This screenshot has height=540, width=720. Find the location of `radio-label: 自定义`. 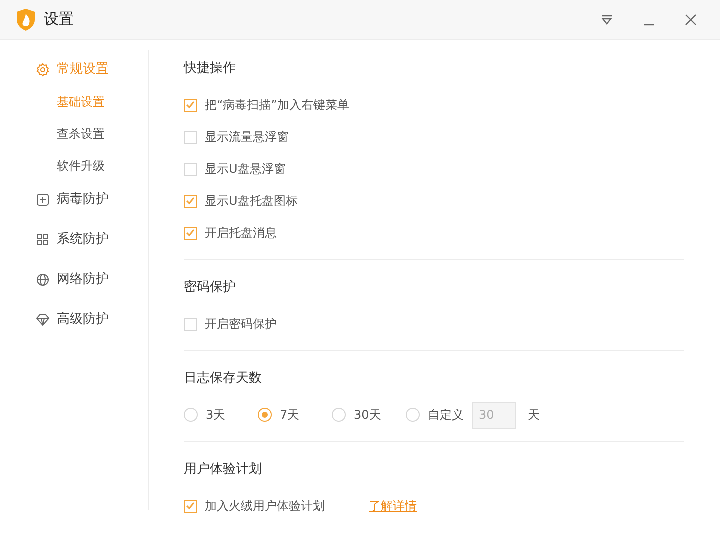

radio-label: 自定义 is located at coordinates (446, 415).